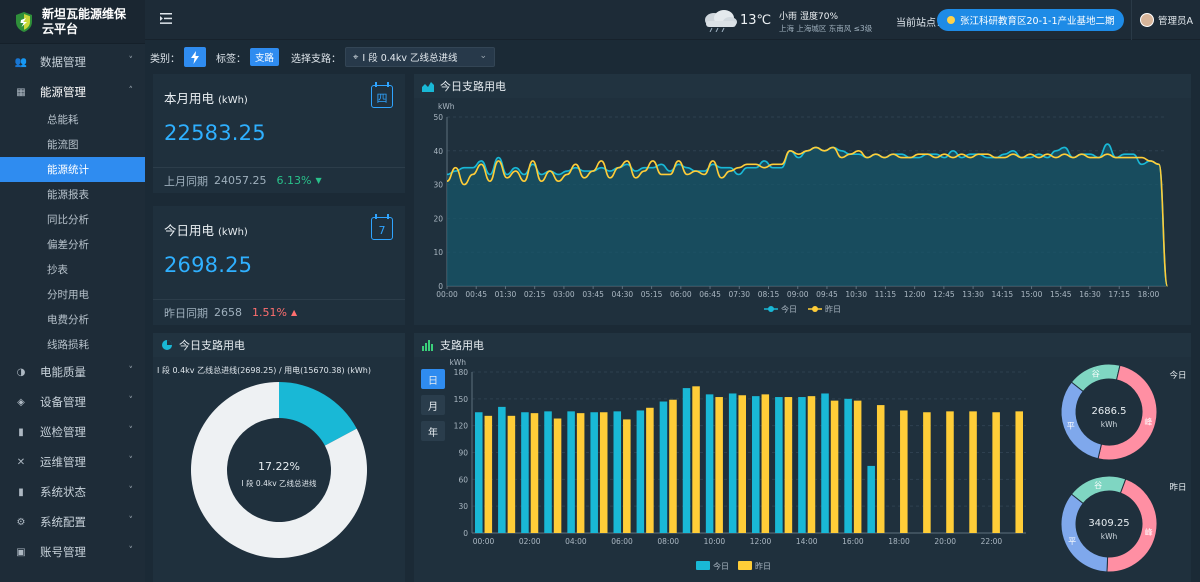 The width and height of the screenshot is (1200, 582). What do you see at coordinates (382, 227) in the screenshot?
I see `calendar-icon: 7` at bounding box center [382, 227].